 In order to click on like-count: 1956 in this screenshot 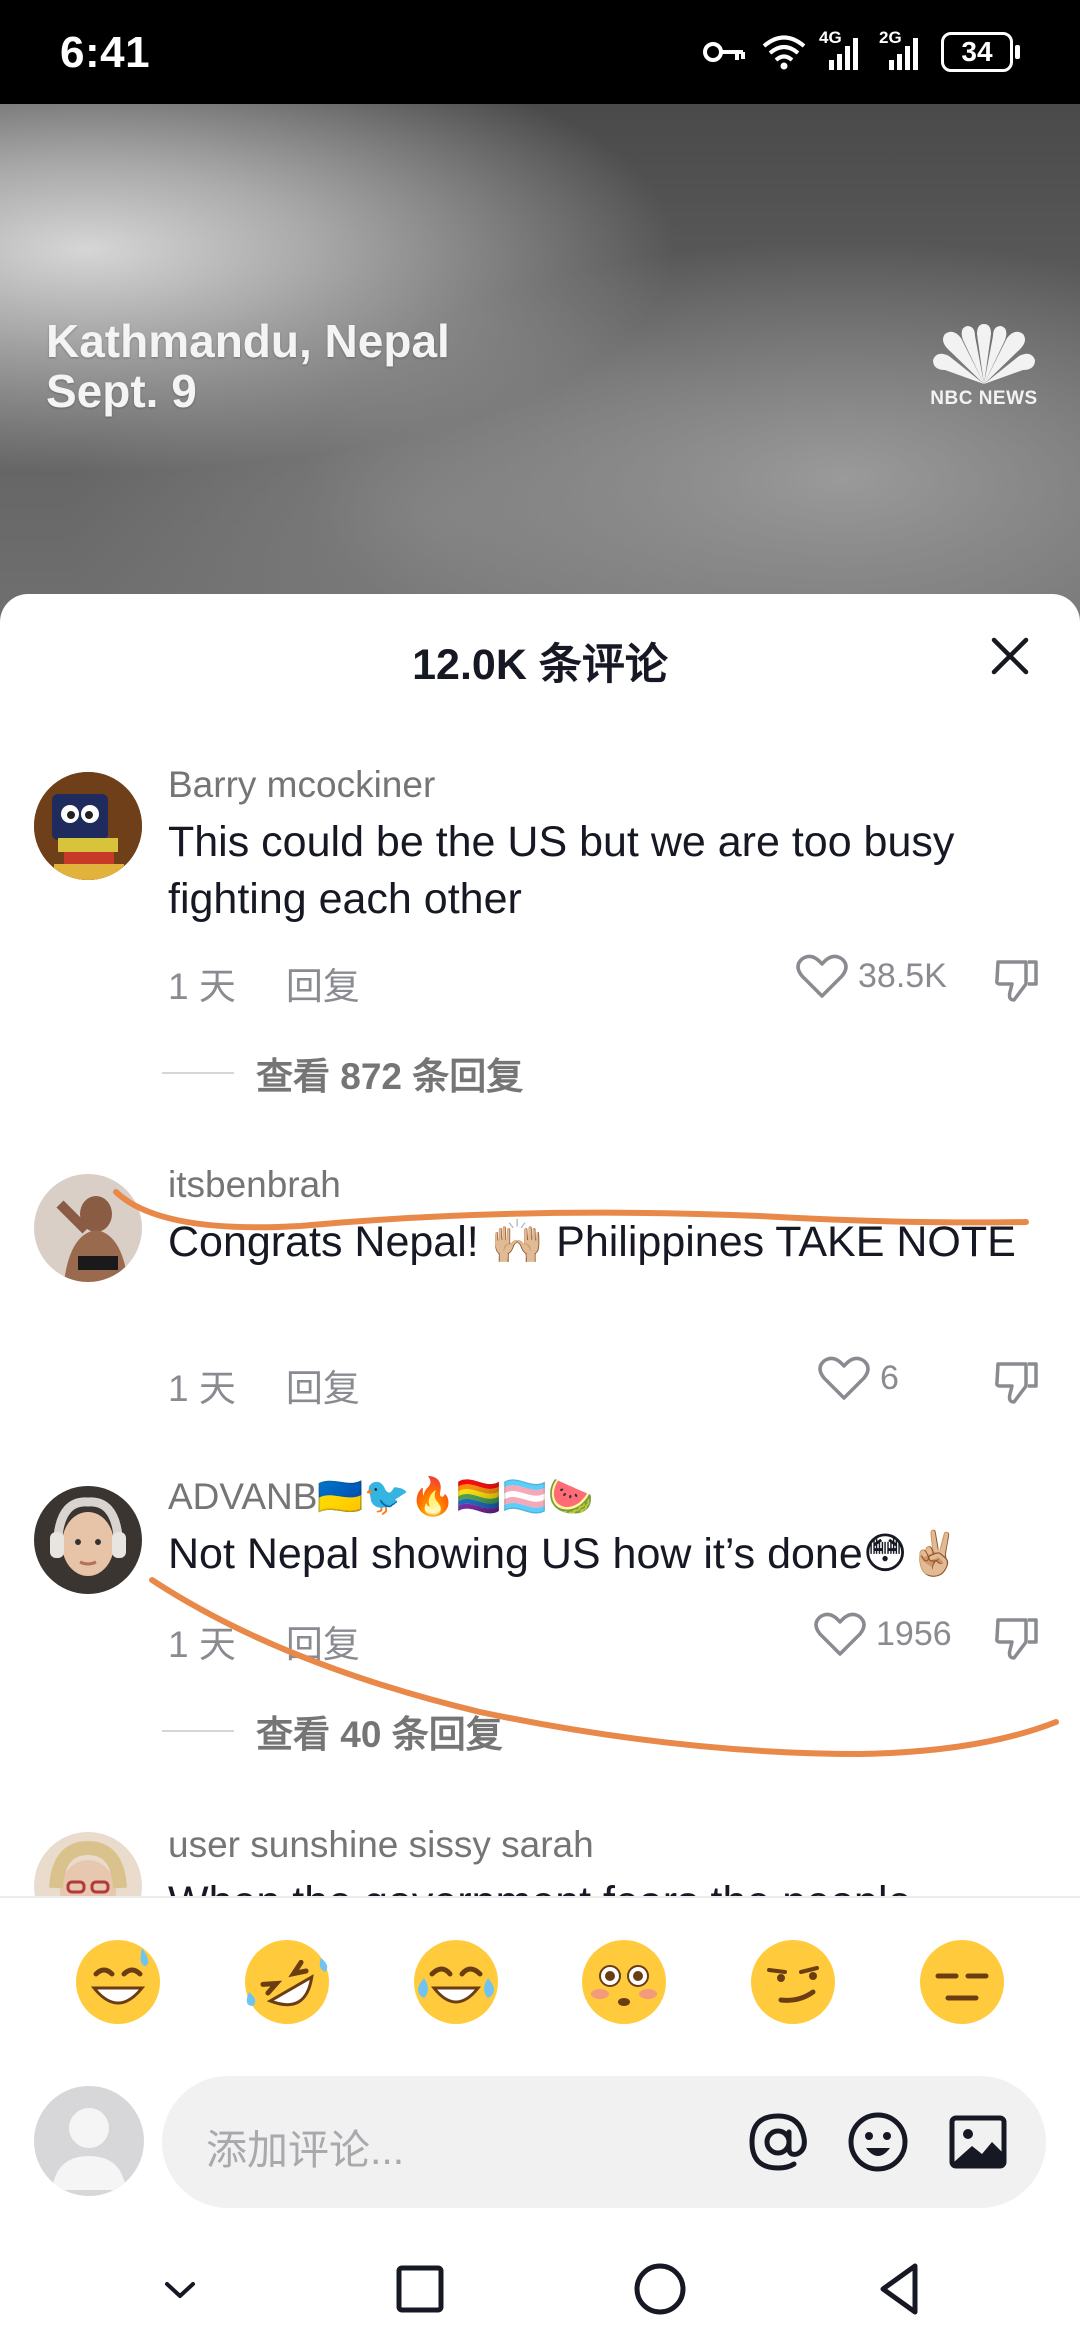, I will do `click(914, 1633)`.